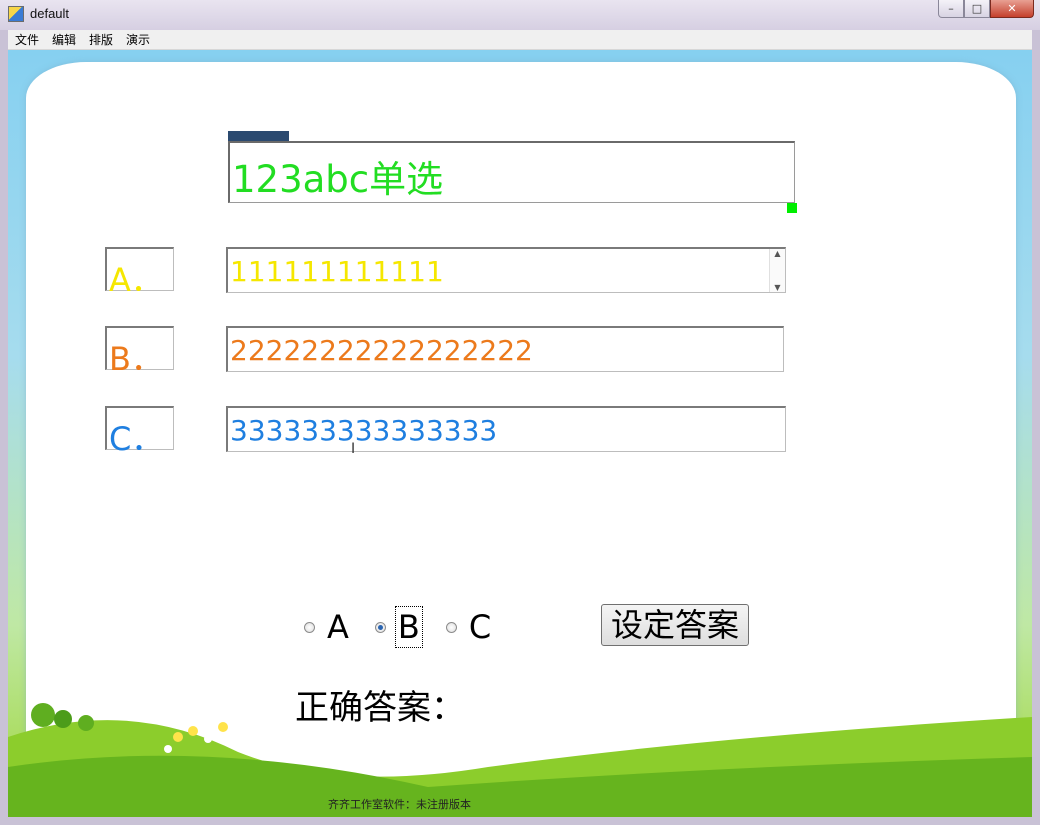 The image size is (1040, 825). What do you see at coordinates (520, 15) in the screenshot?
I see `title-bar: default – □ ✕` at bounding box center [520, 15].